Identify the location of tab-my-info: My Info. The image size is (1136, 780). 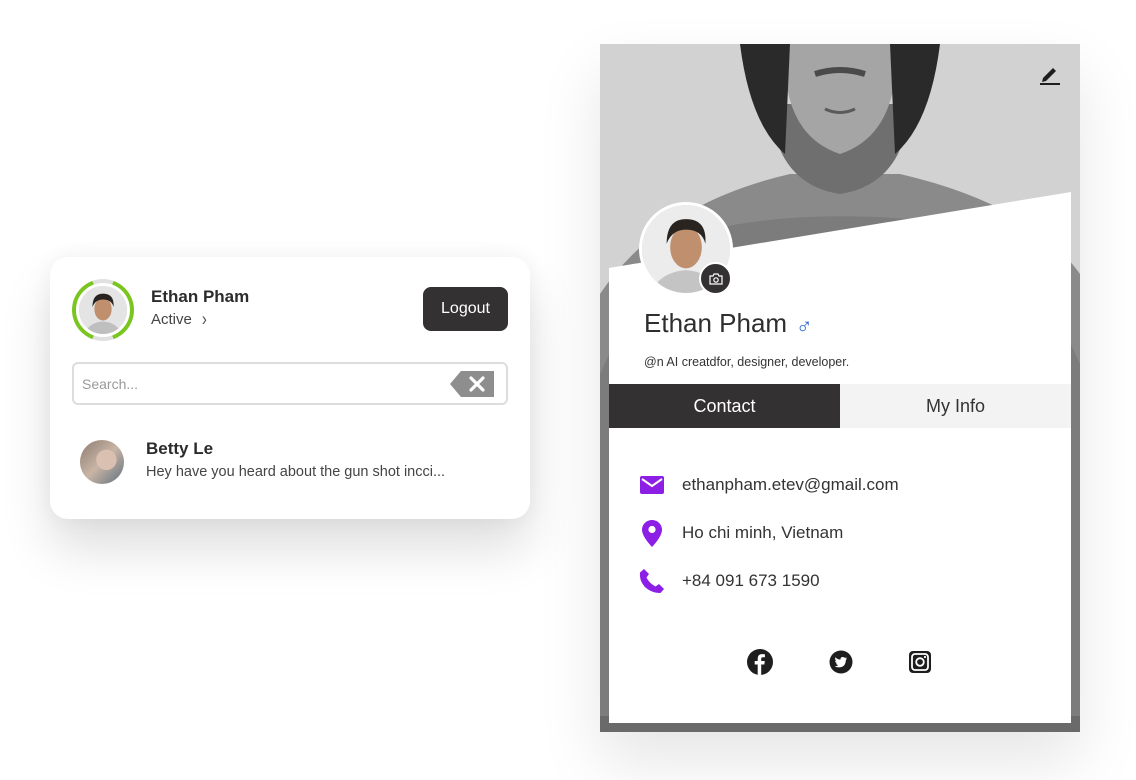
(955, 406).